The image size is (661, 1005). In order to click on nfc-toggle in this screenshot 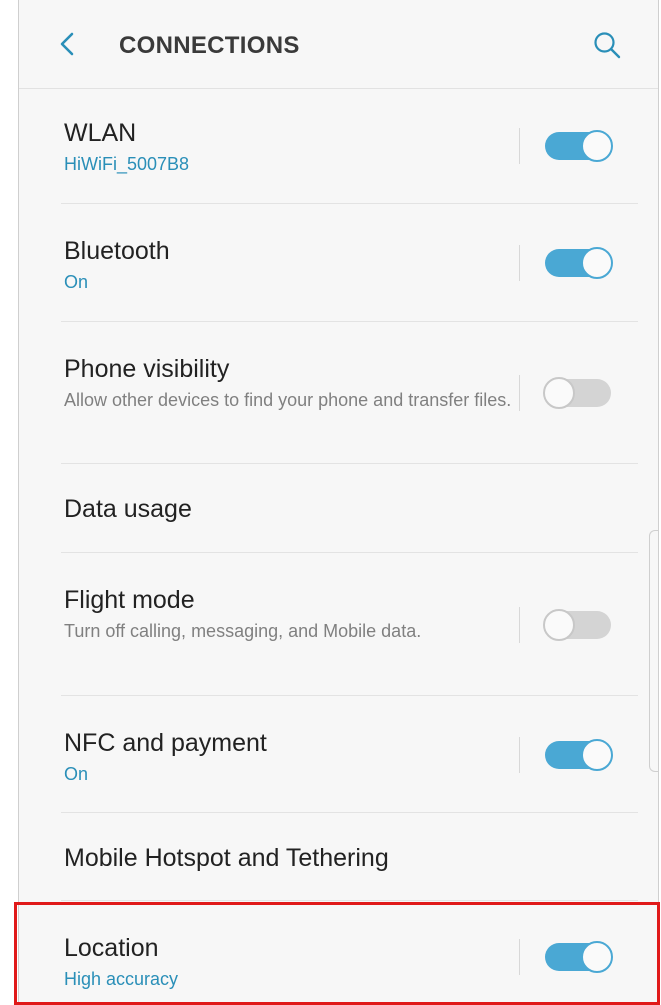, I will do `click(579, 754)`.